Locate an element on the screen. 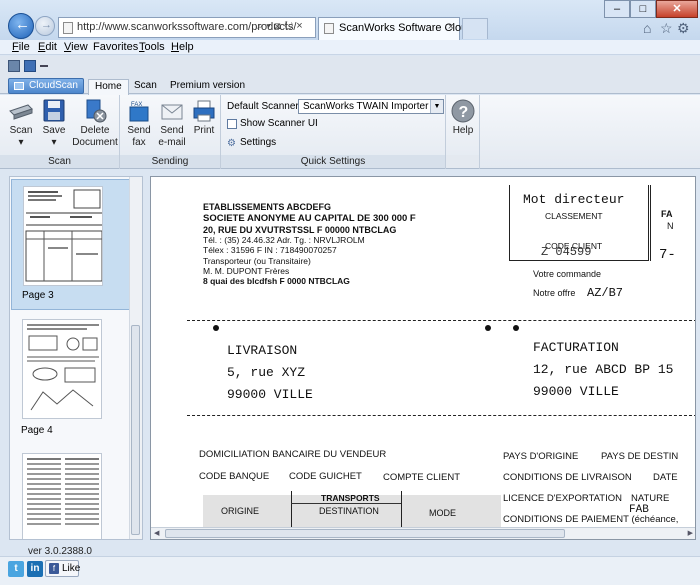 This screenshot has height=585, width=700. sending-group: FAX Send fax Send e-mail Print Sending is located at coordinates (170, 132).